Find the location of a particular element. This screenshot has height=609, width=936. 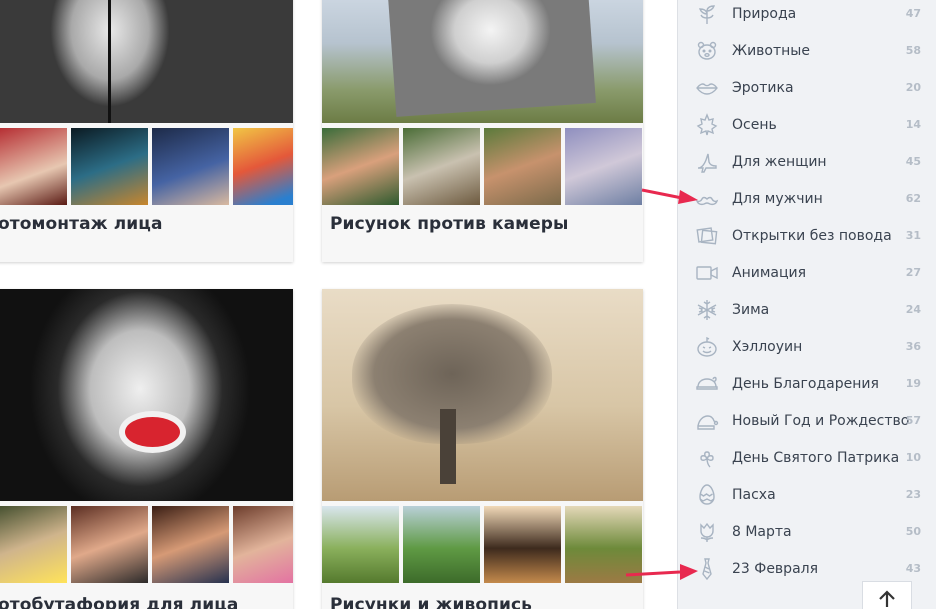

sidebar-item-count: 50 is located at coordinates (913, 531).